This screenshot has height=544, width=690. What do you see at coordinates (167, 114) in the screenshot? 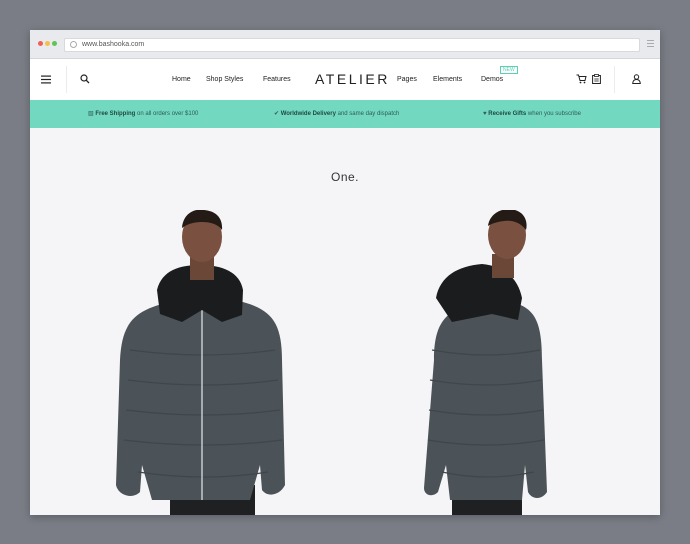
I see `promo-text: on all orders over $100` at bounding box center [167, 114].